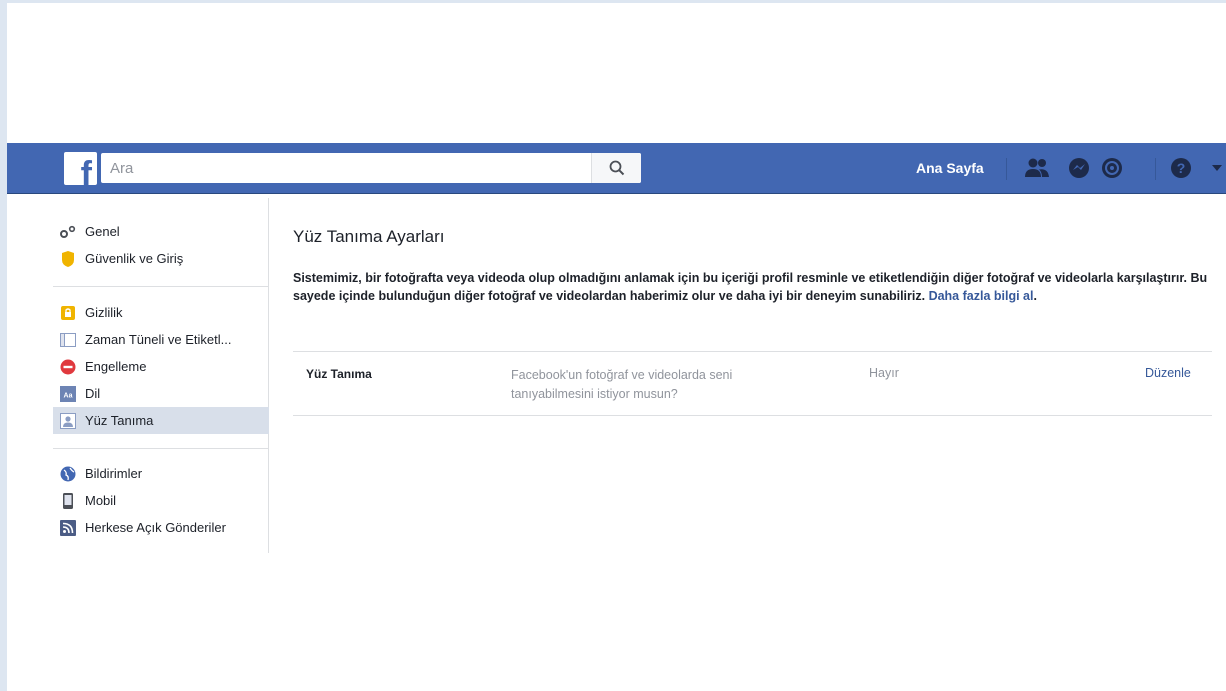 The height and width of the screenshot is (691, 1226). What do you see at coordinates (68, 313) in the screenshot?
I see `lock-icon` at bounding box center [68, 313].